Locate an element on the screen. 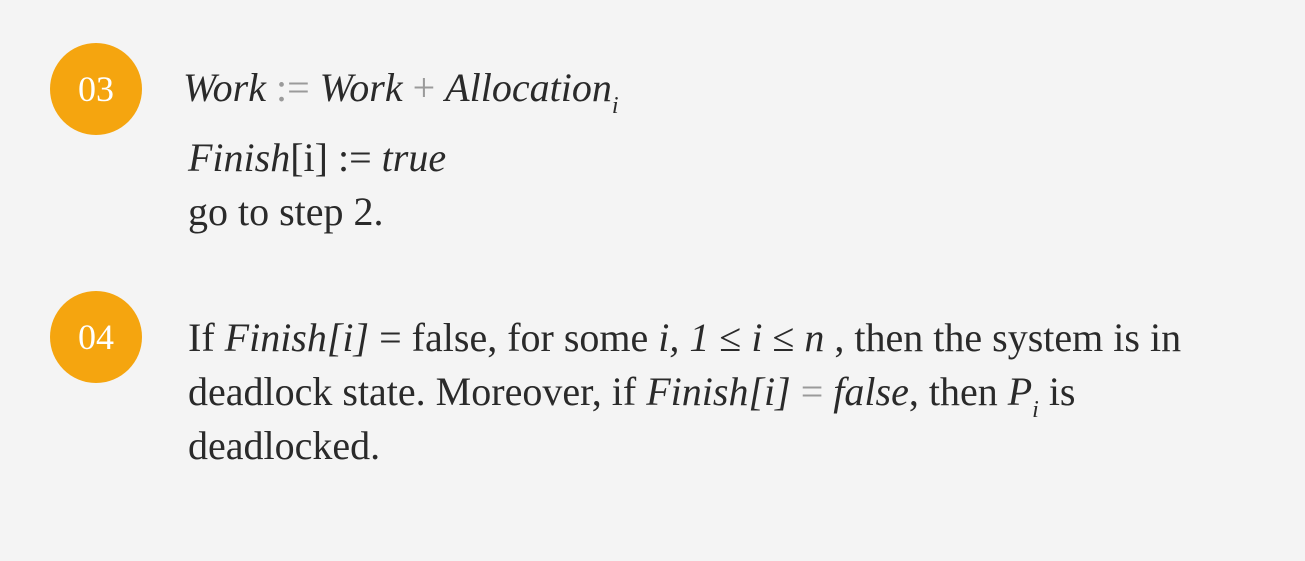  leq-symbol-1: ≤ is located at coordinates (730, 337).